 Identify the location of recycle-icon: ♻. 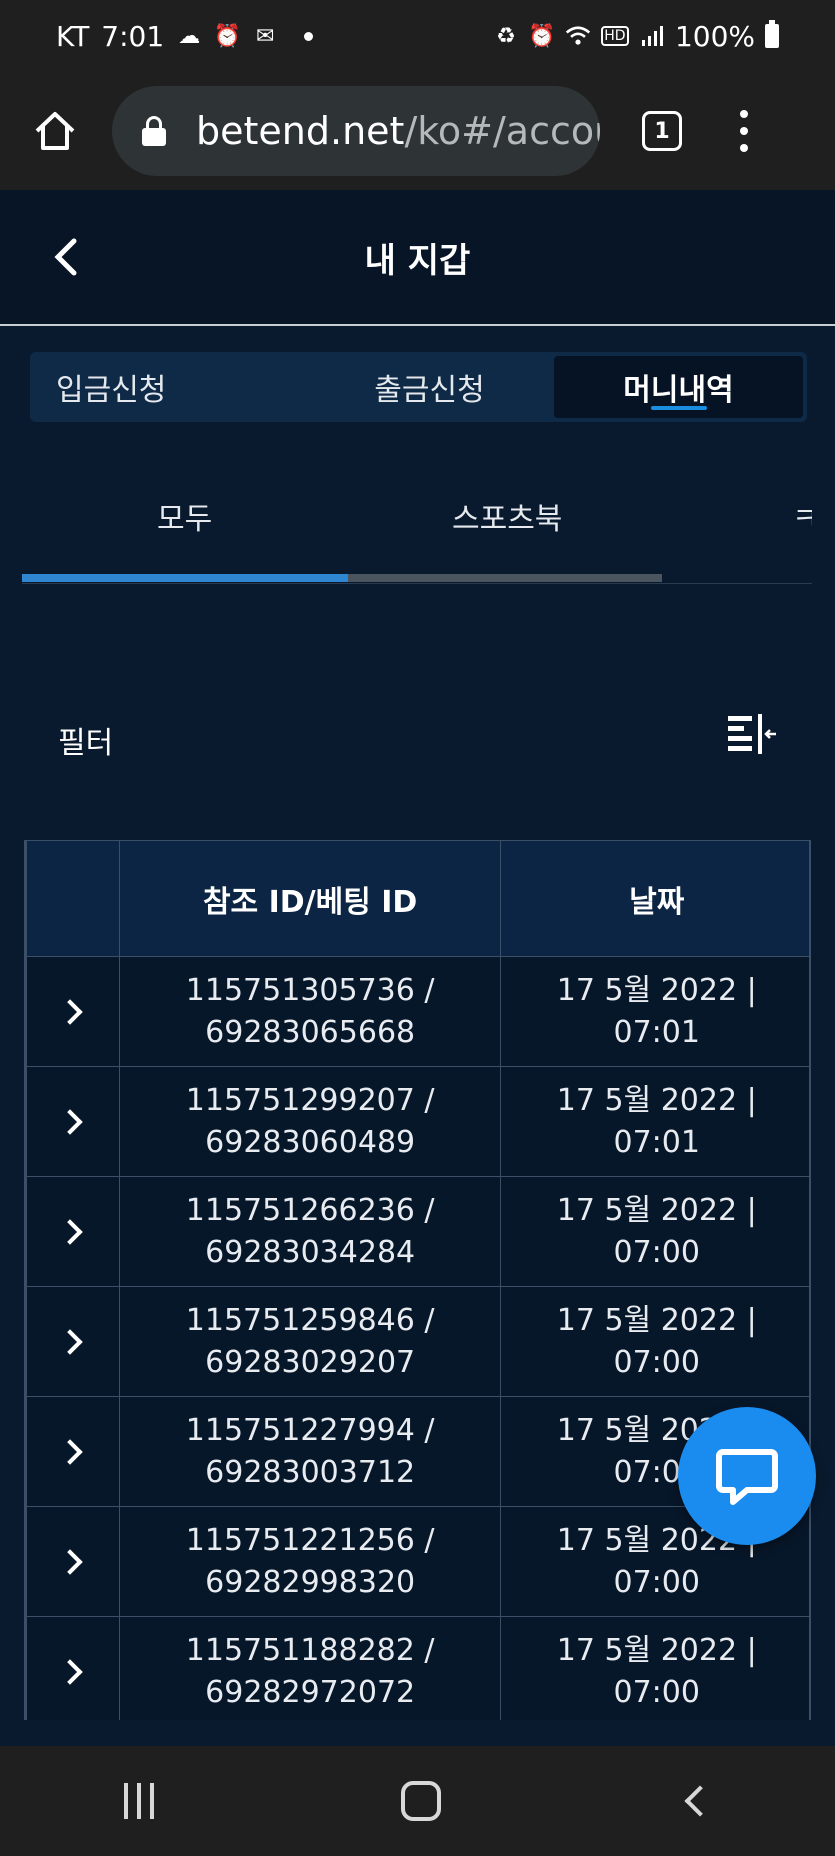
(506, 36).